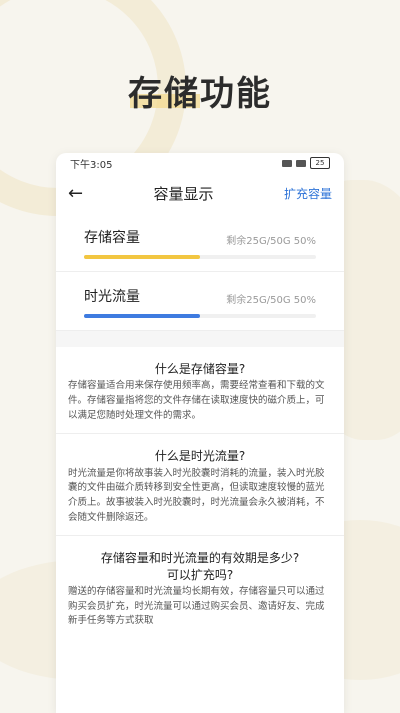  What do you see at coordinates (287, 163) in the screenshot?
I see `signal-icon` at bounding box center [287, 163].